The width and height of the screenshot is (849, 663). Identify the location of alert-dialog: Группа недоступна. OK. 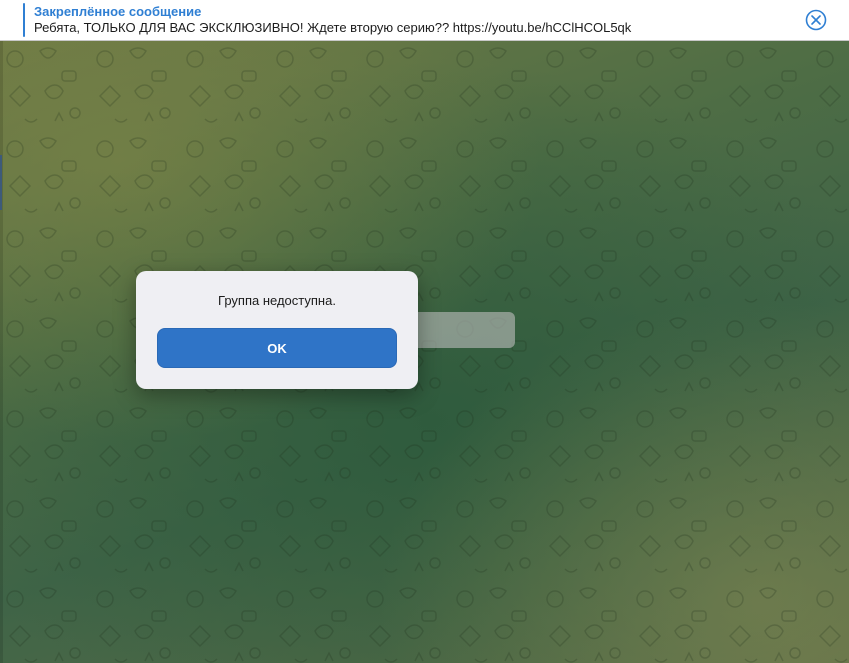
(277, 330).